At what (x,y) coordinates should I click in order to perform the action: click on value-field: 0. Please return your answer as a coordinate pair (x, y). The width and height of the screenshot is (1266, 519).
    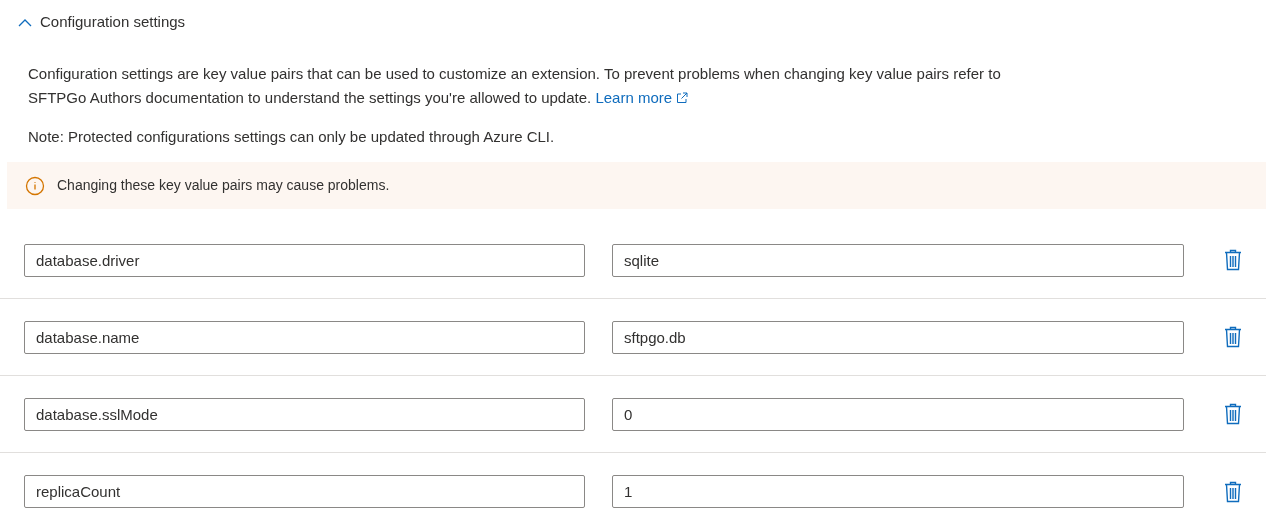
    Looking at the image, I should click on (898, 414).